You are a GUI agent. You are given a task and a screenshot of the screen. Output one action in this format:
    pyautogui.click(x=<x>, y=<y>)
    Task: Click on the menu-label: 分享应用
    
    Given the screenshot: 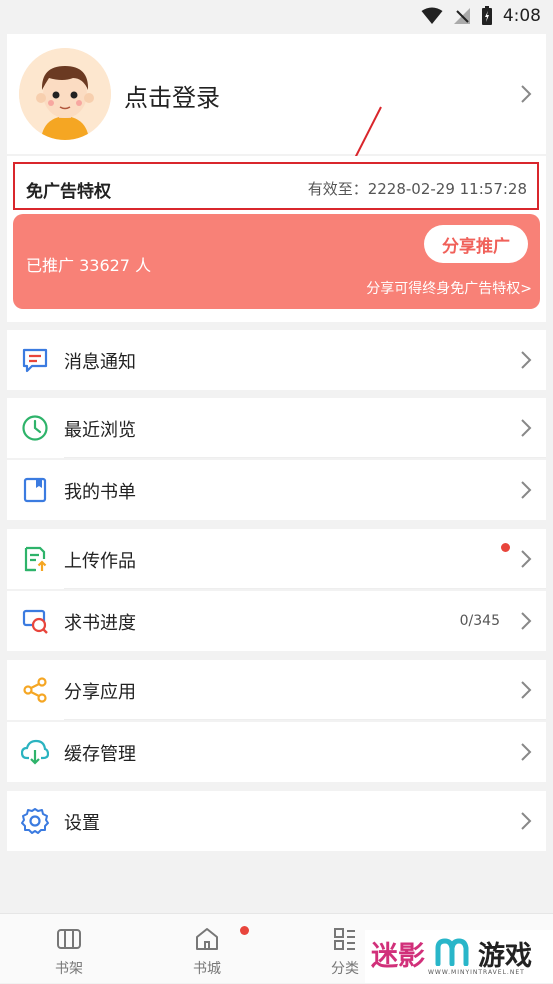 What is the action you would take?
    pyautogui.click(x=100, y=692)
    